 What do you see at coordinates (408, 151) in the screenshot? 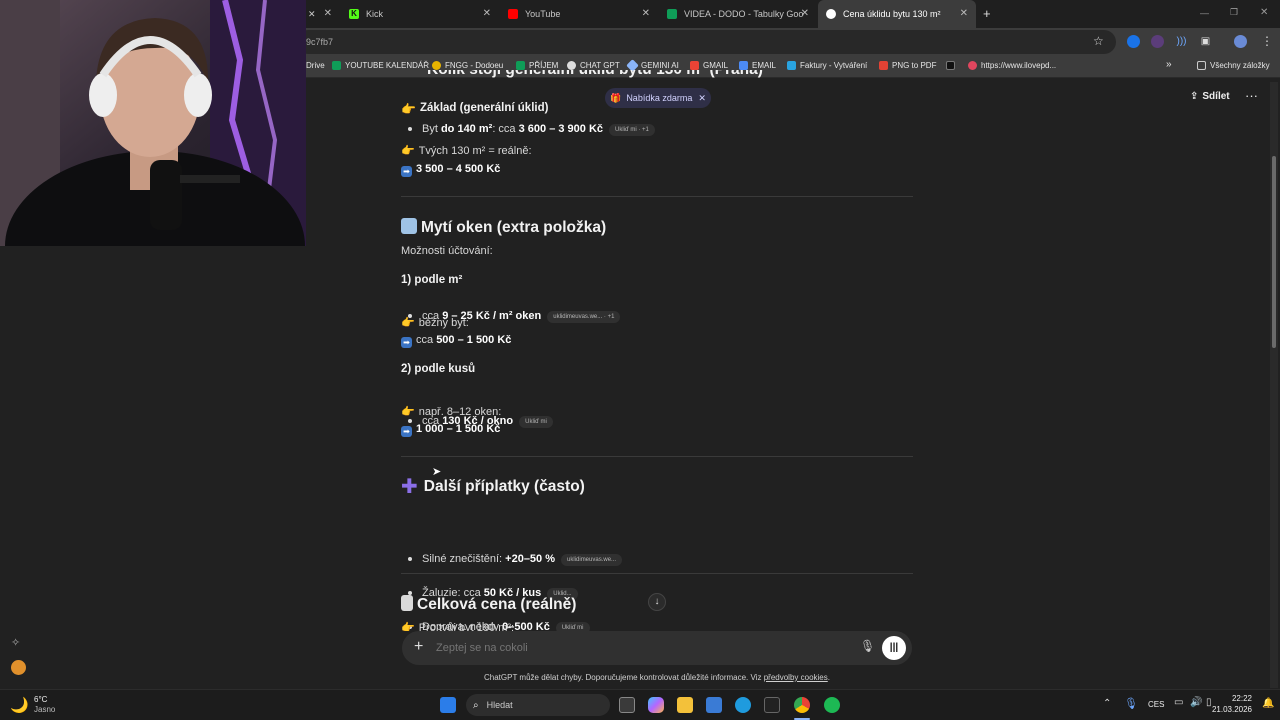
I see `pointing-hand-icon: 👉` at bounding box center [408, 151].